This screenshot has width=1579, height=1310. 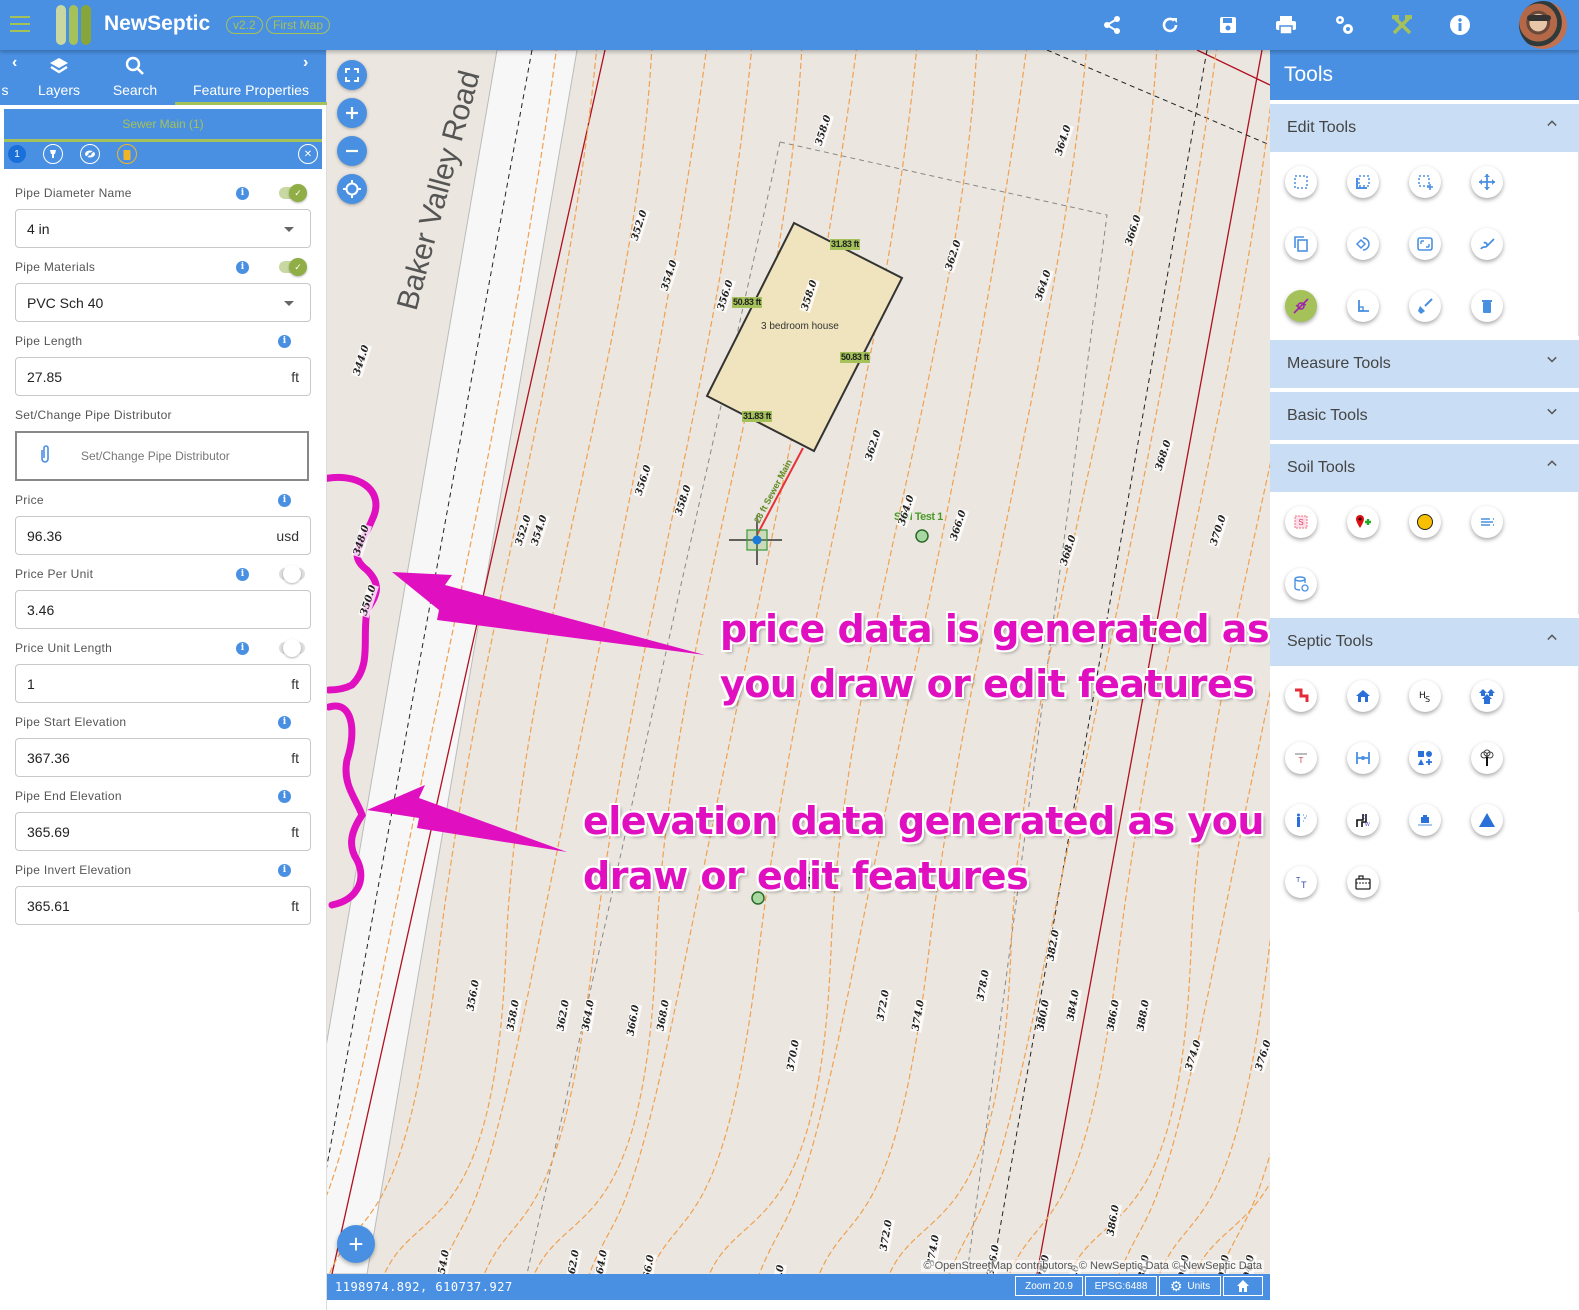 I want to click on zoom-in-button, so click(x=352, y=113).